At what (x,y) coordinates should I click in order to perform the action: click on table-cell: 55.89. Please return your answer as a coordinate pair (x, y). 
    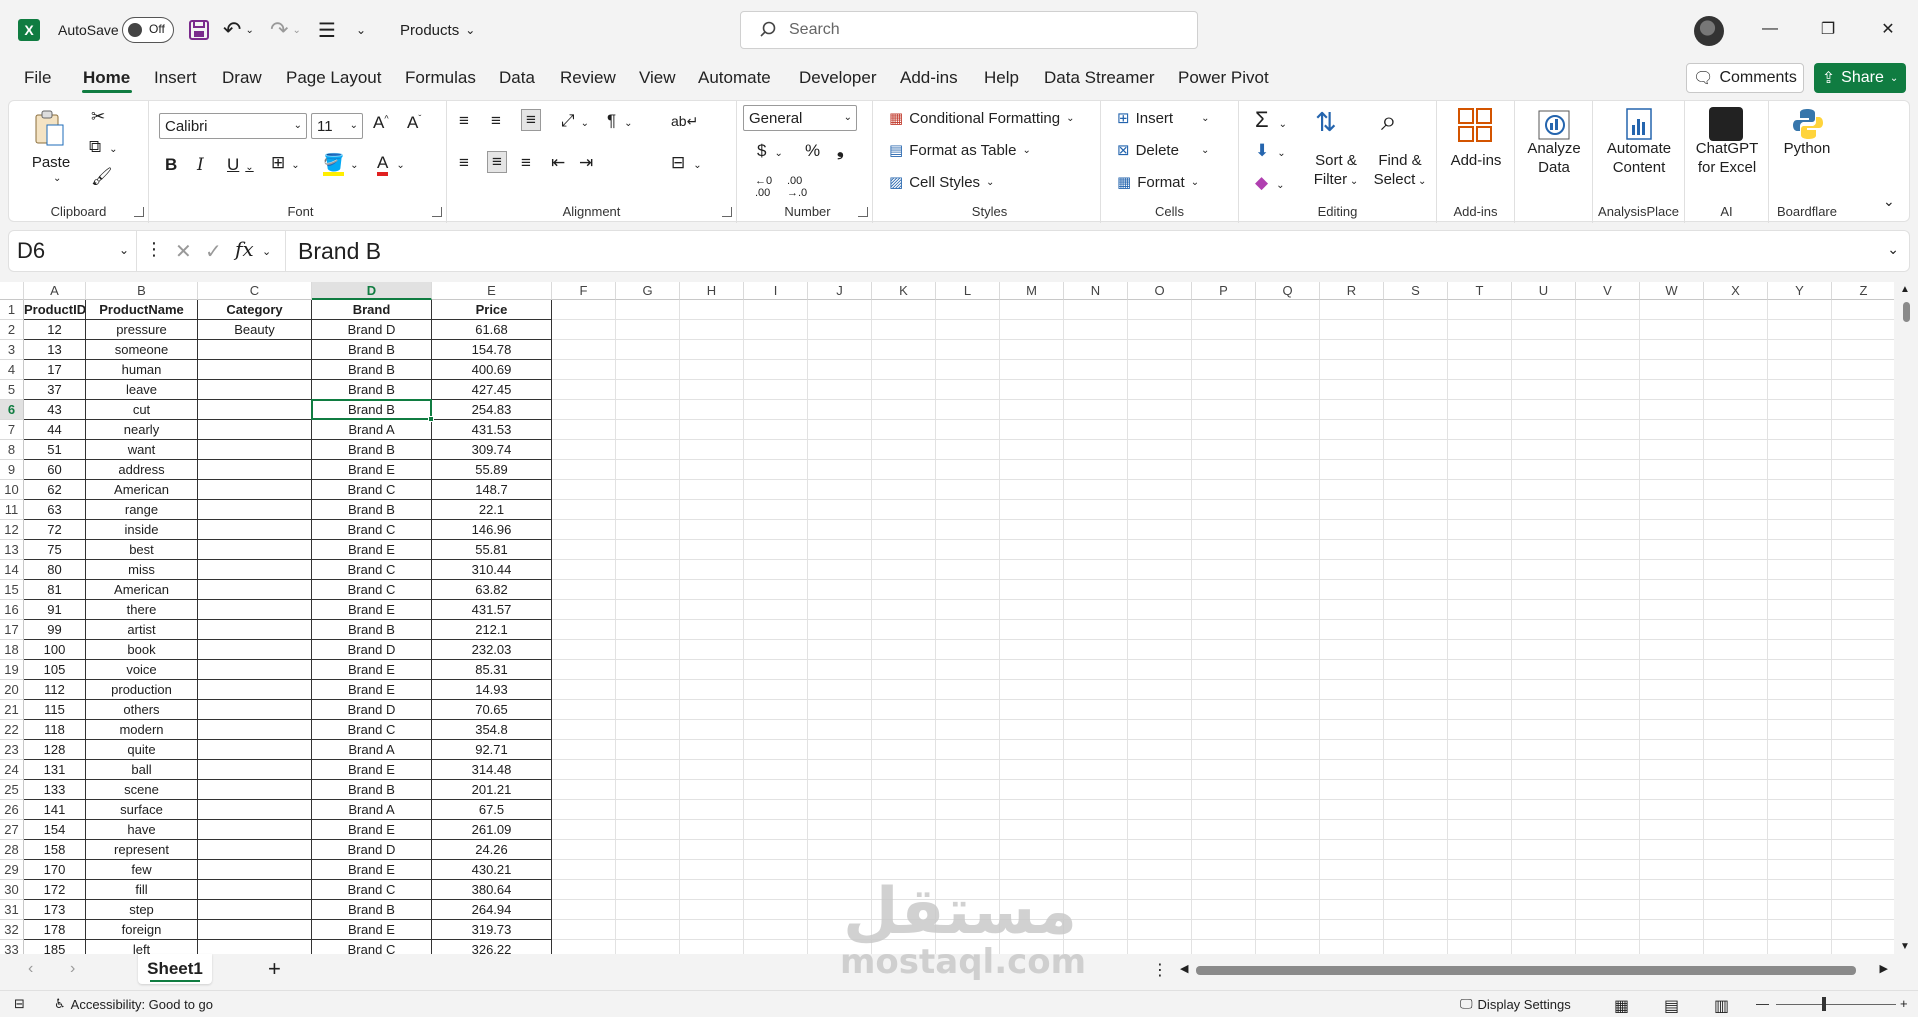
    Looking at the image, I should click on (492, 470).